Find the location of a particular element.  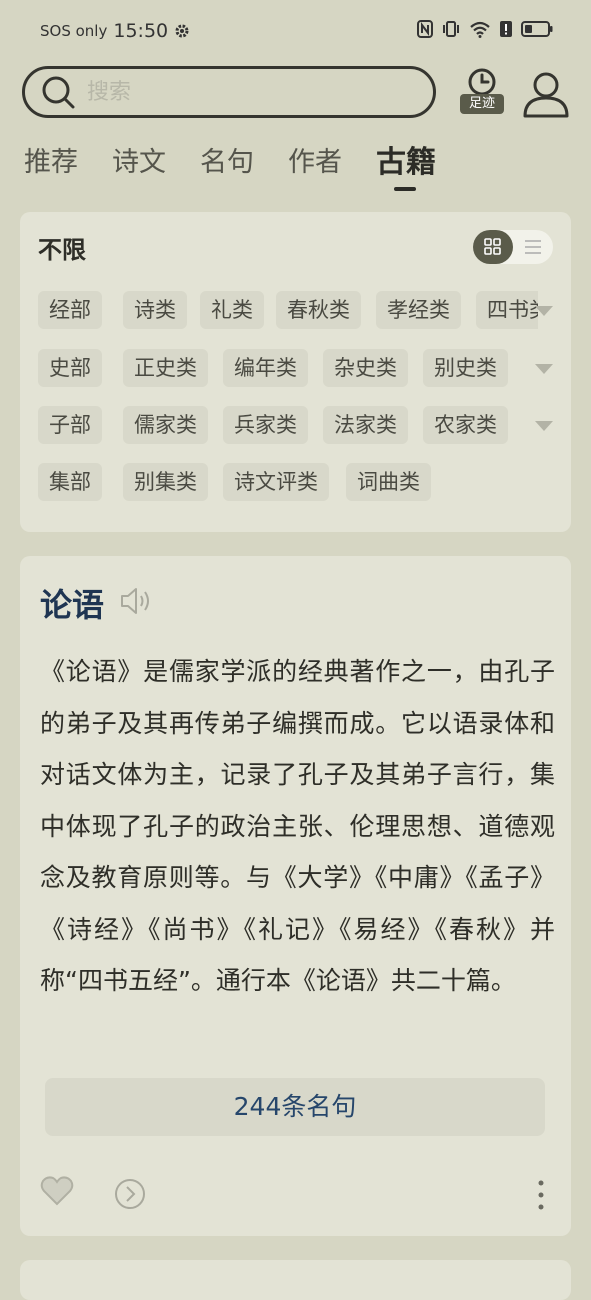

battery-icon is located at coordinates (537, 29).